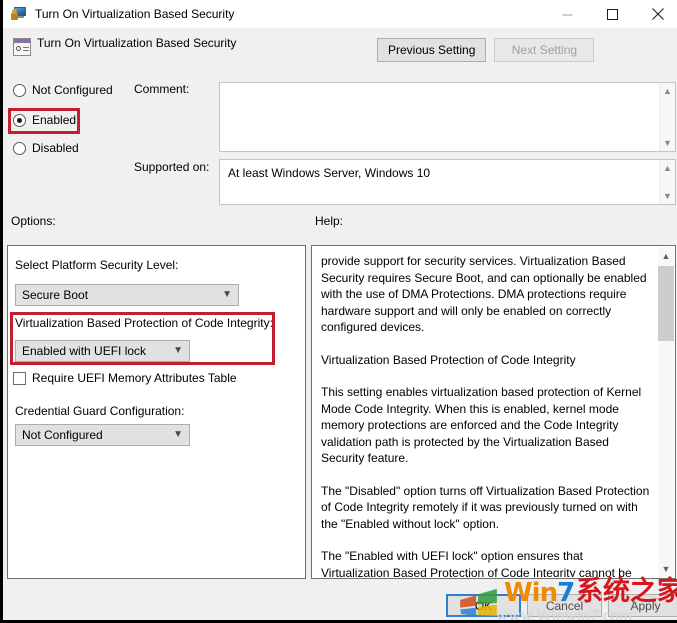 The image size is (677, 623). I want to click on navigation-buttons: Previous Setting Next Setting, so click(486, 50).